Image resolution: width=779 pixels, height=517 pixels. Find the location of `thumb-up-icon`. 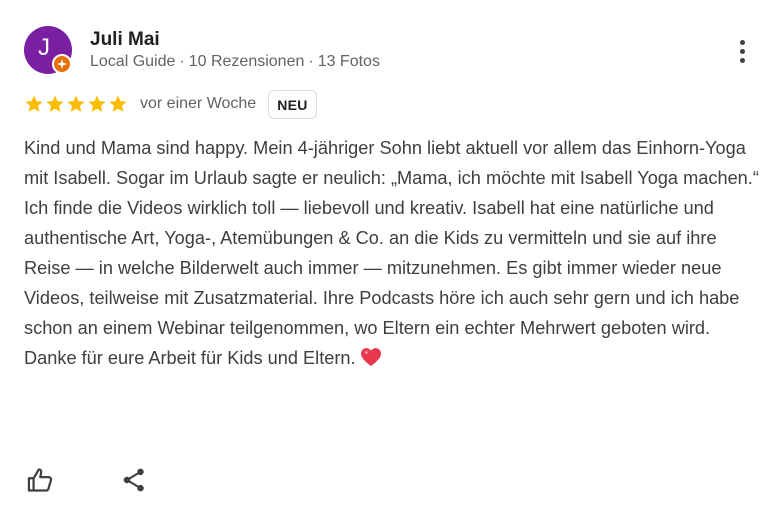

thumb-up-icon is located at coordinates (40, 480).